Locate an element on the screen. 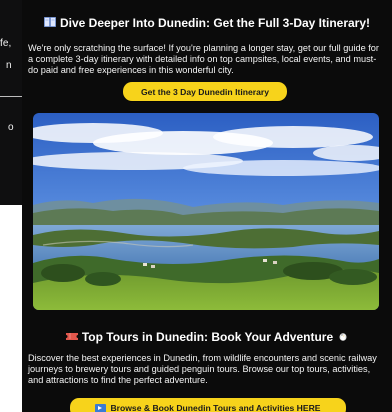 The width and height of the screenshot is (392, 412). sidebar-text-fragment: fe, is located at coordinates (6, 43).